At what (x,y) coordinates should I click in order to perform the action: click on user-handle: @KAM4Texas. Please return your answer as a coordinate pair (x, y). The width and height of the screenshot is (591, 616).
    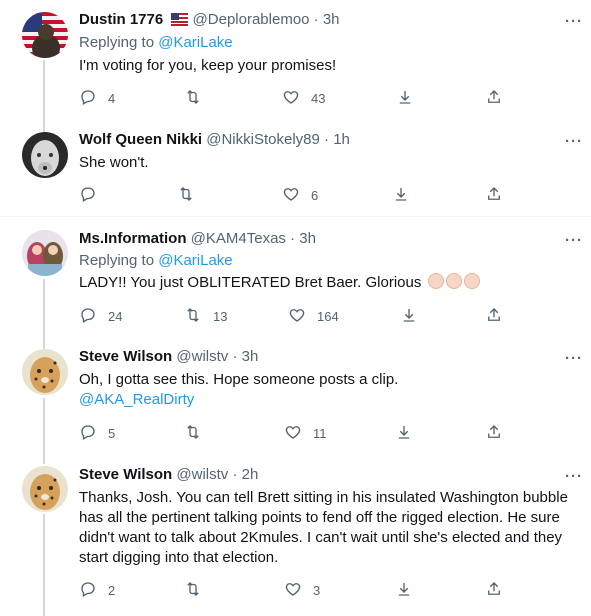
    Looking at the image, I should click on (238, 238).